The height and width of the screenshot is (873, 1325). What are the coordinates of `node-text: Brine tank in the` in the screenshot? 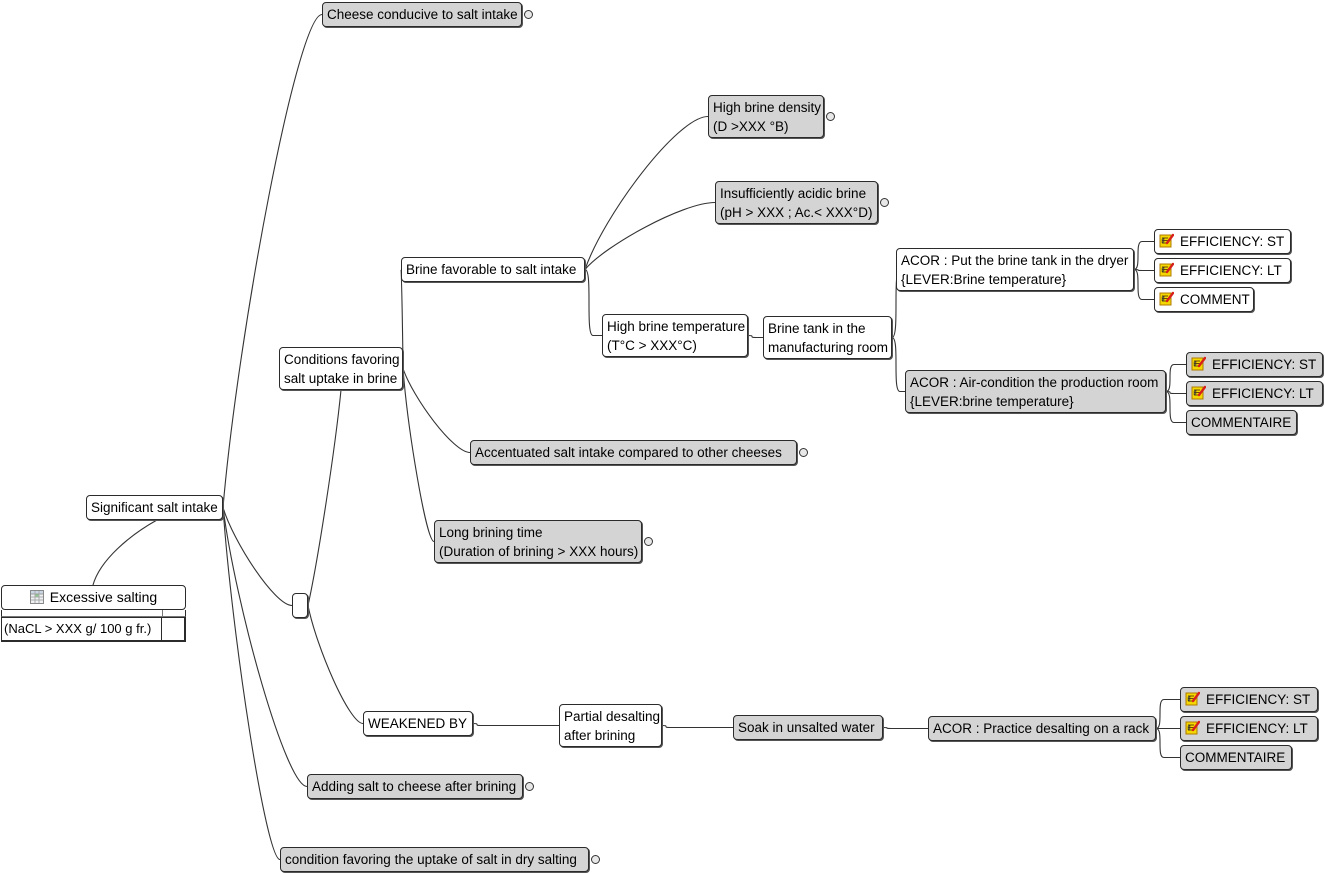 It's located at (827, 328).